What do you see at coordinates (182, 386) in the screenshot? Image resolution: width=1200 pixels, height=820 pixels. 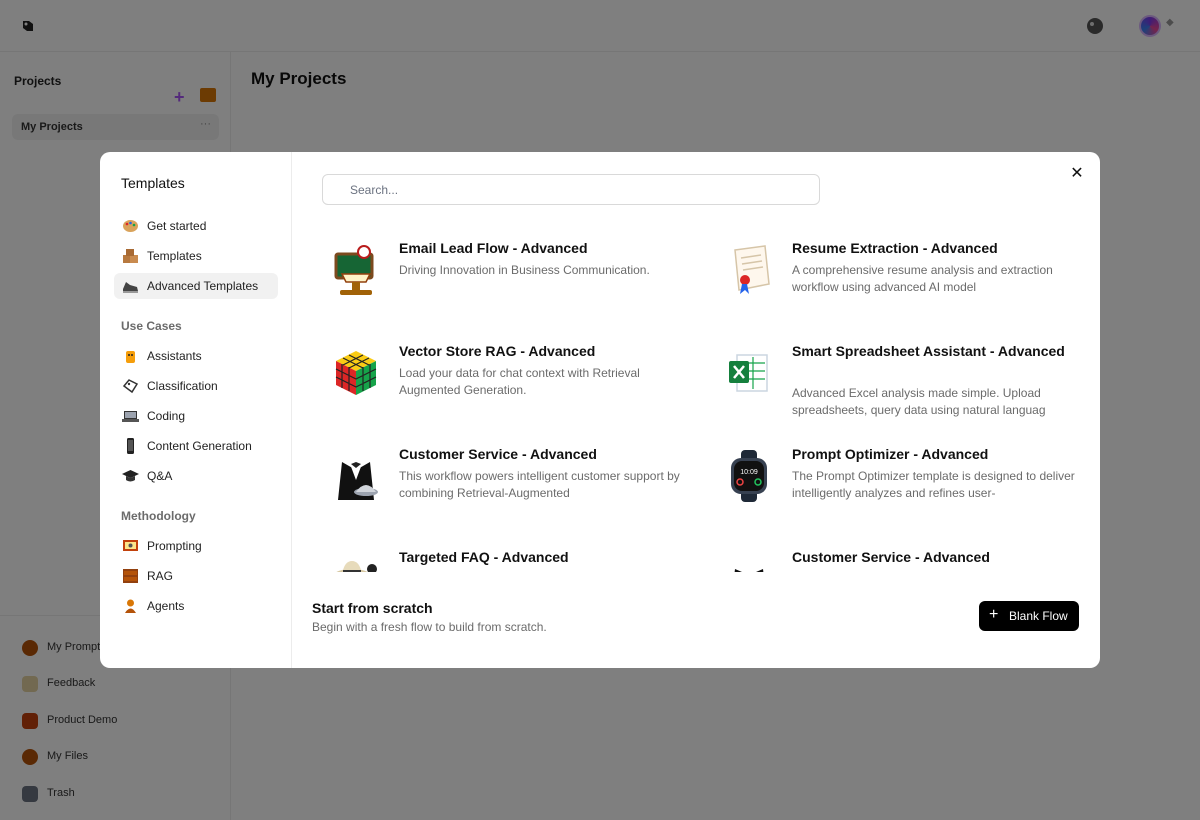 I see `nav-item-label: Classification` at bounding box center [182, 386].